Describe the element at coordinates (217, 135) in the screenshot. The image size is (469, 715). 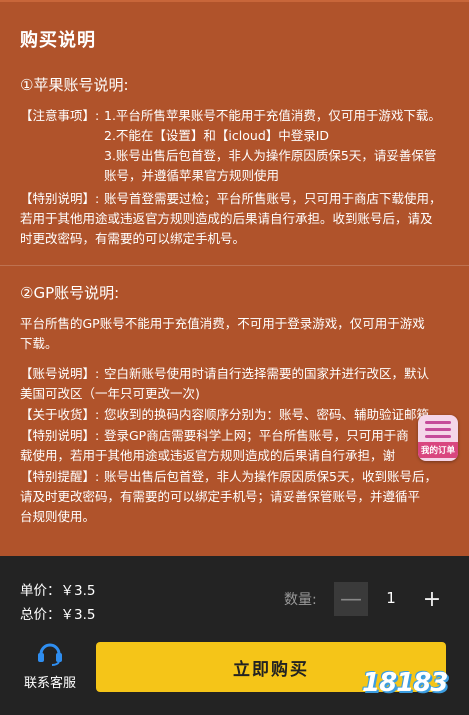
I see `apple-notice-2: 2.不能在【设置】和【icloud】中登录ID` at that location.